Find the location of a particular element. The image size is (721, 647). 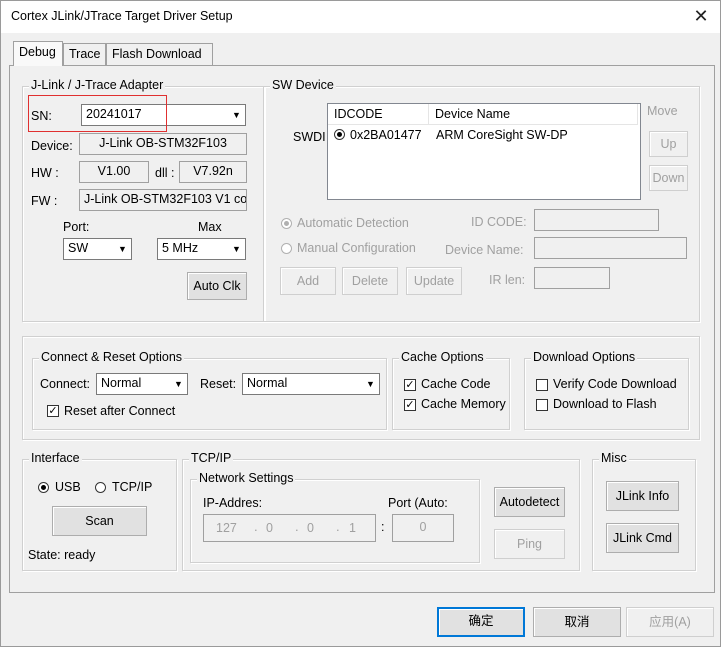

down-button: Down is located at coordinates (668, 178).